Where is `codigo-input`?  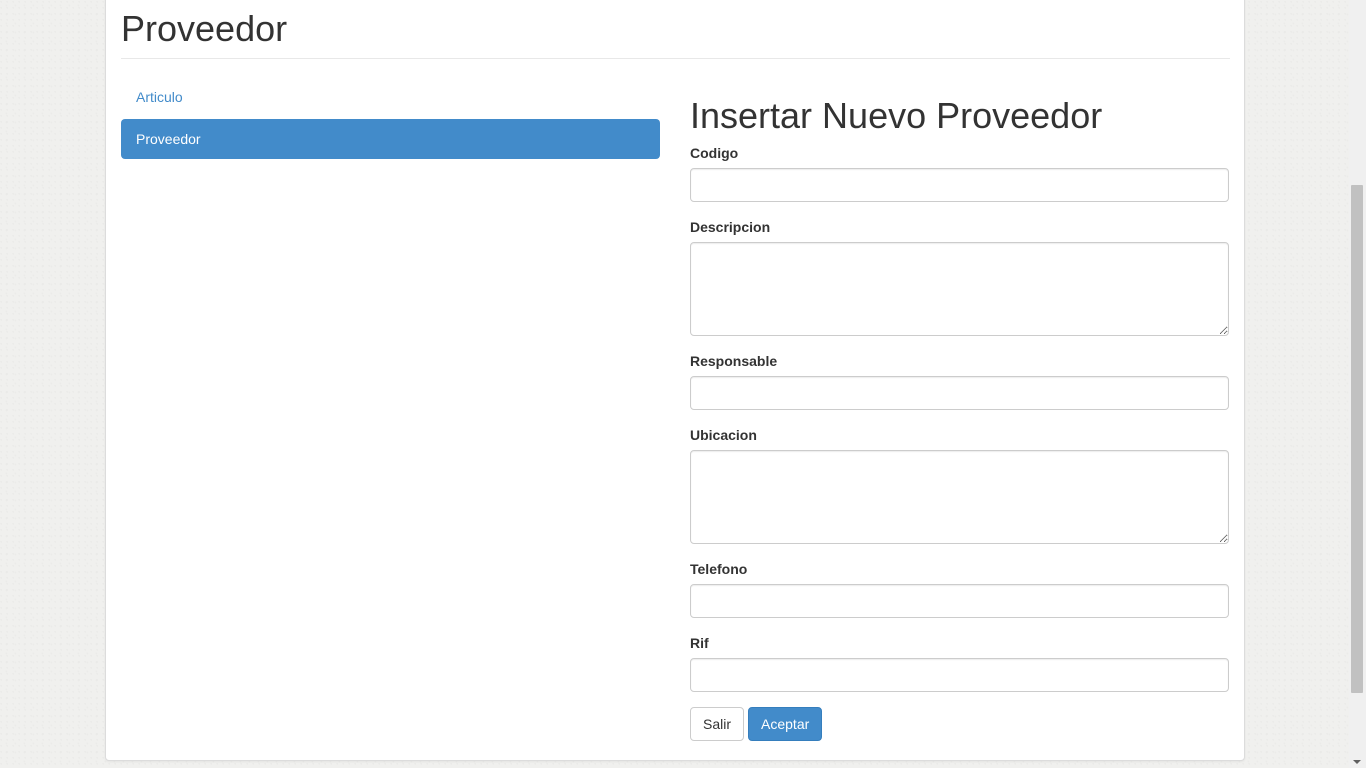 codigo-input is located at coordinates (959, 185).